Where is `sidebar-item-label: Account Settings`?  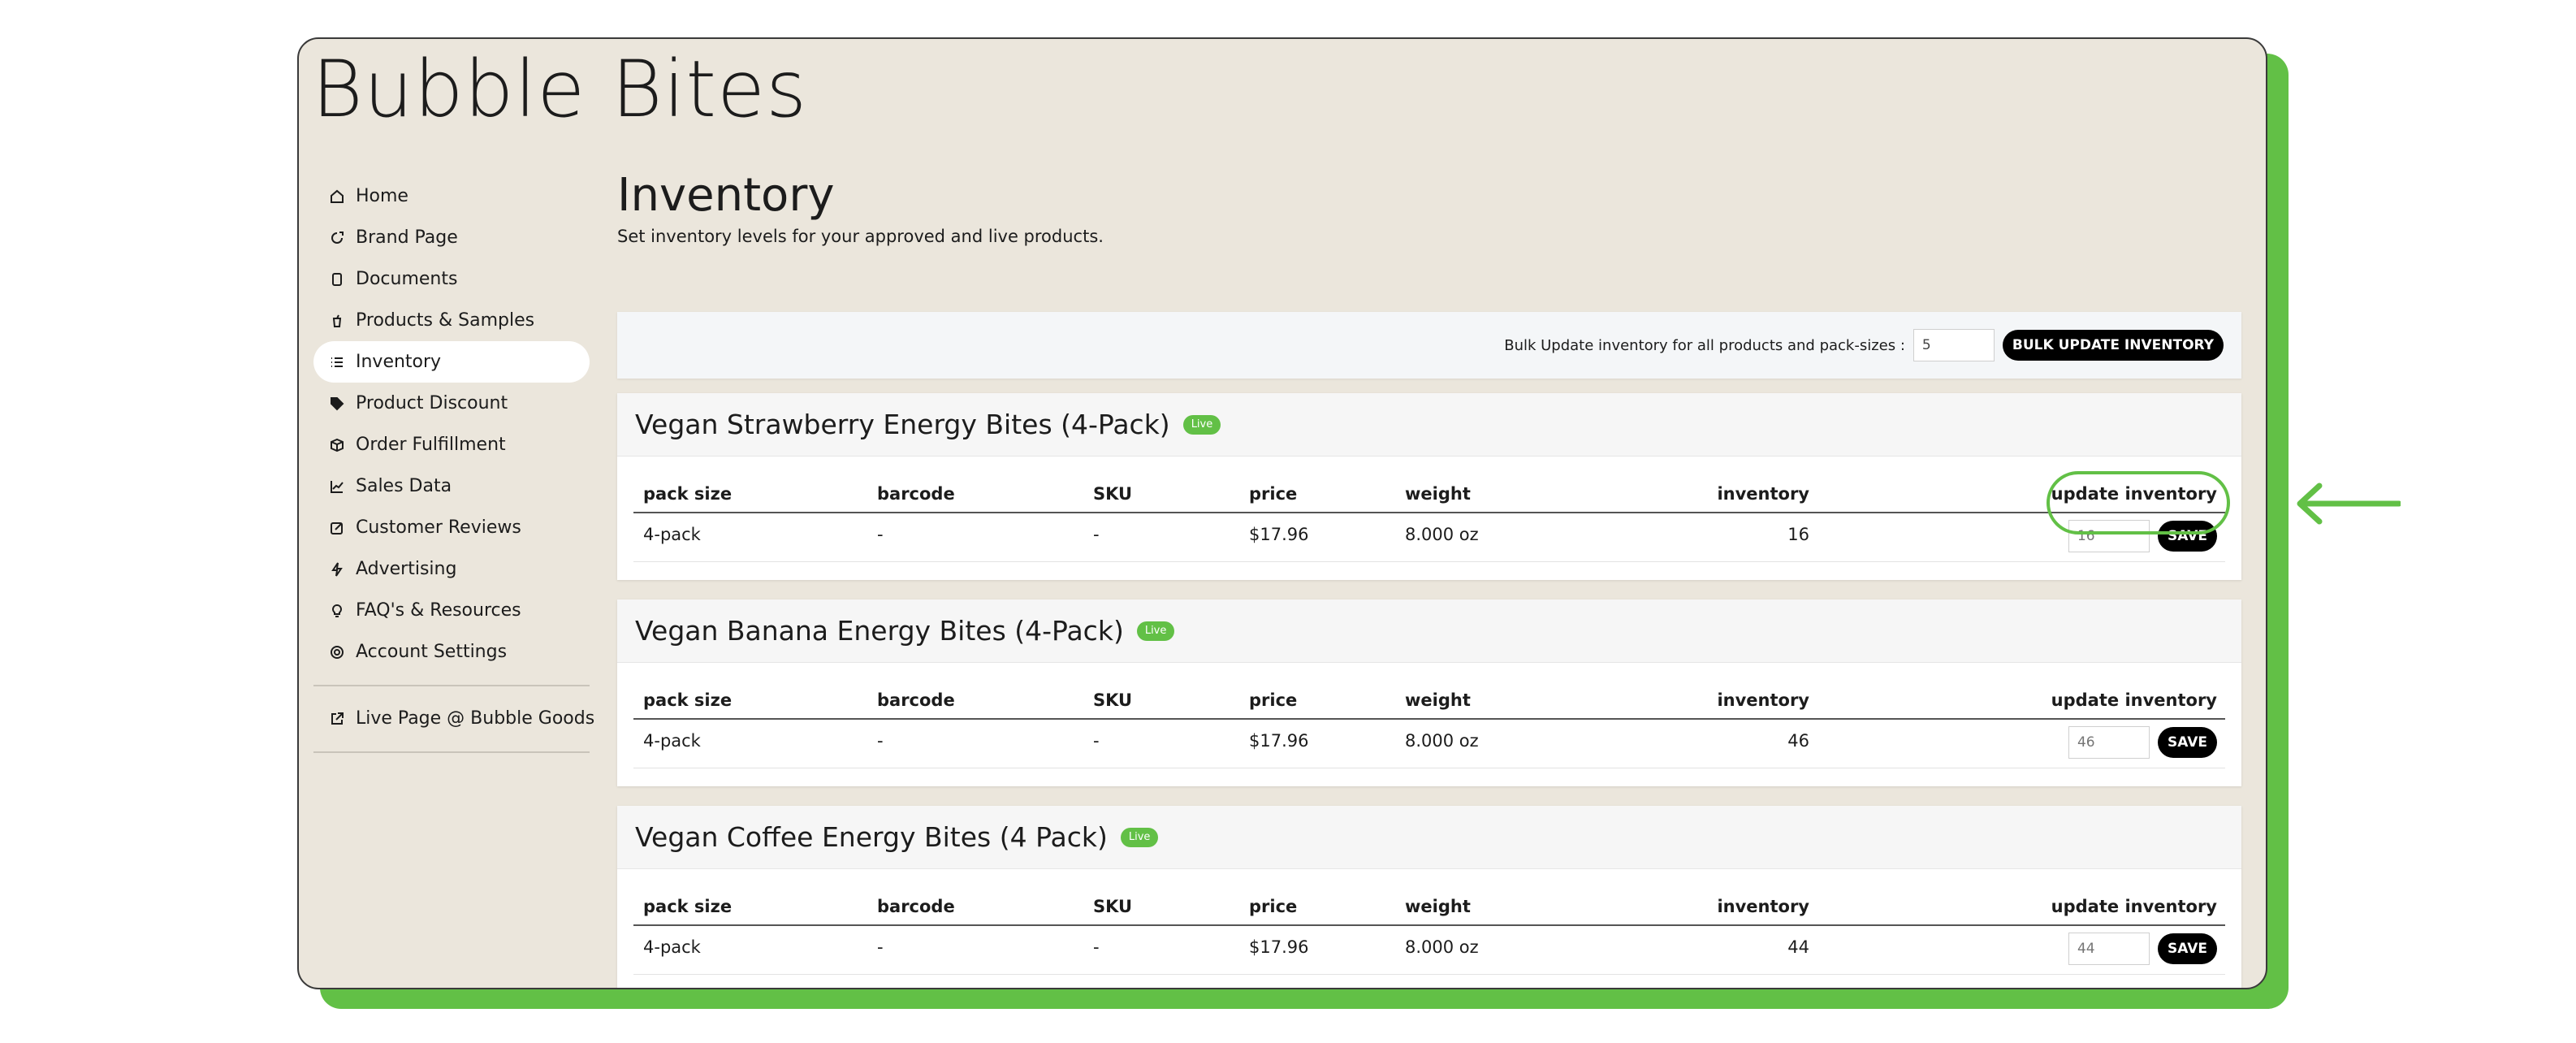 sidebar-item-label: Account Settings is located at coordinates (432, 652).